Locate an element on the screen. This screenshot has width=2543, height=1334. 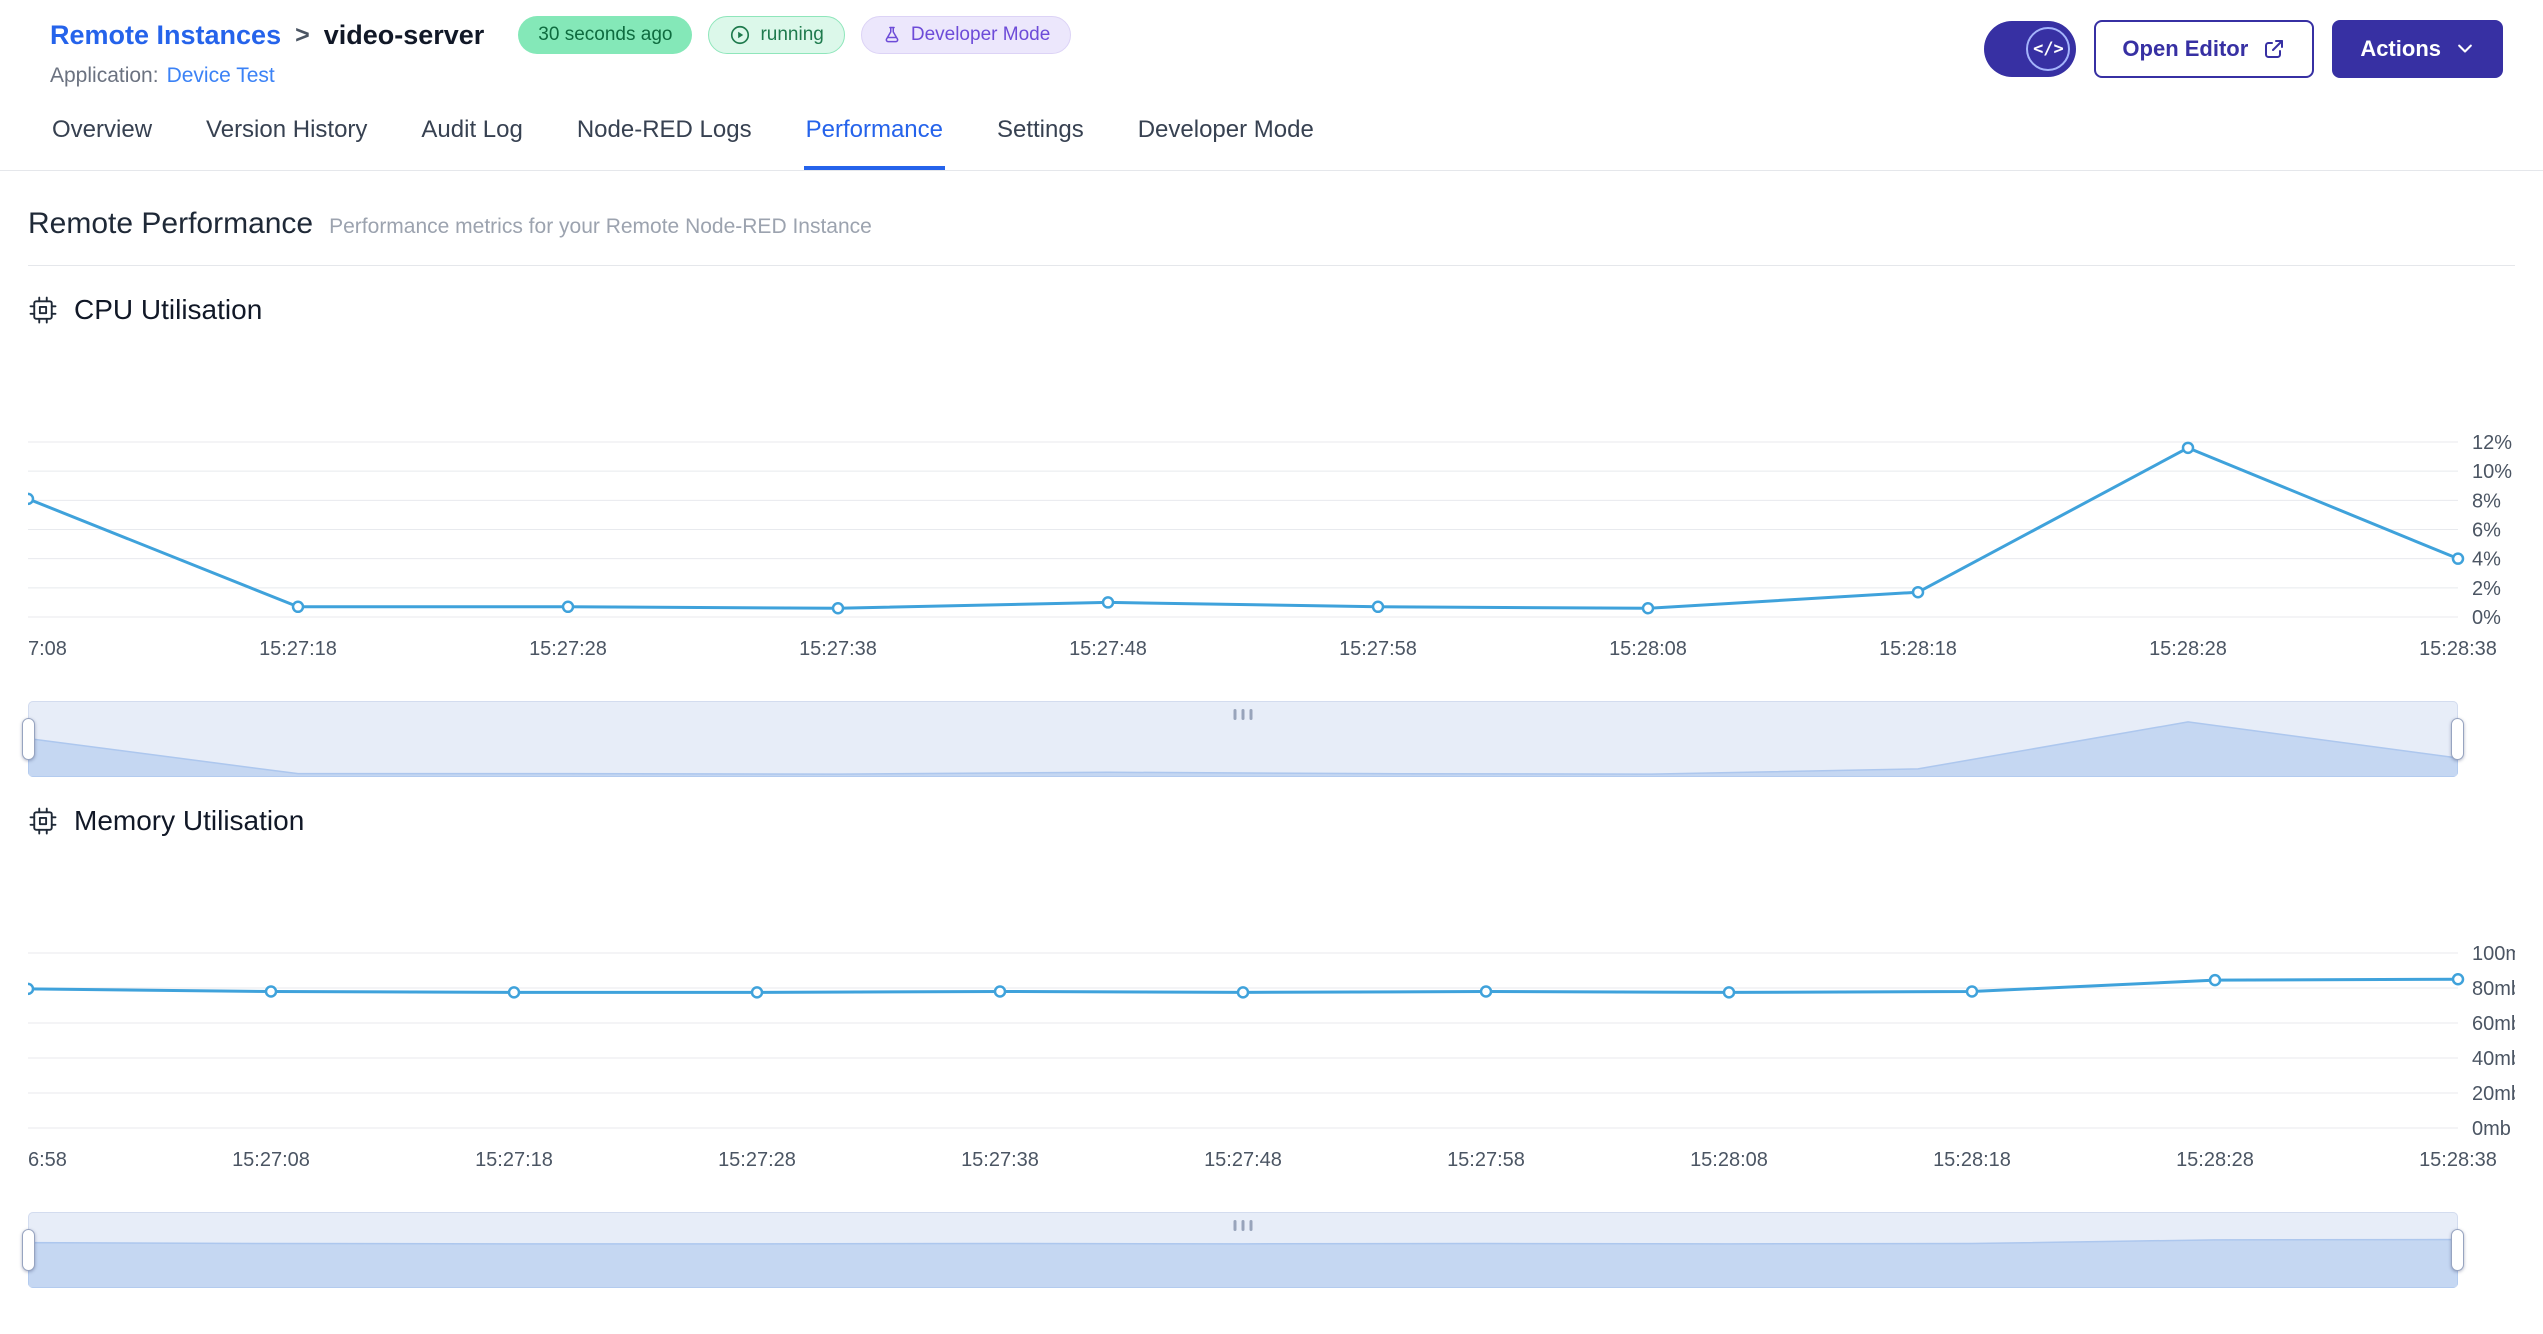
cpu-zoom-brush is located at coordinates (1243, 739).